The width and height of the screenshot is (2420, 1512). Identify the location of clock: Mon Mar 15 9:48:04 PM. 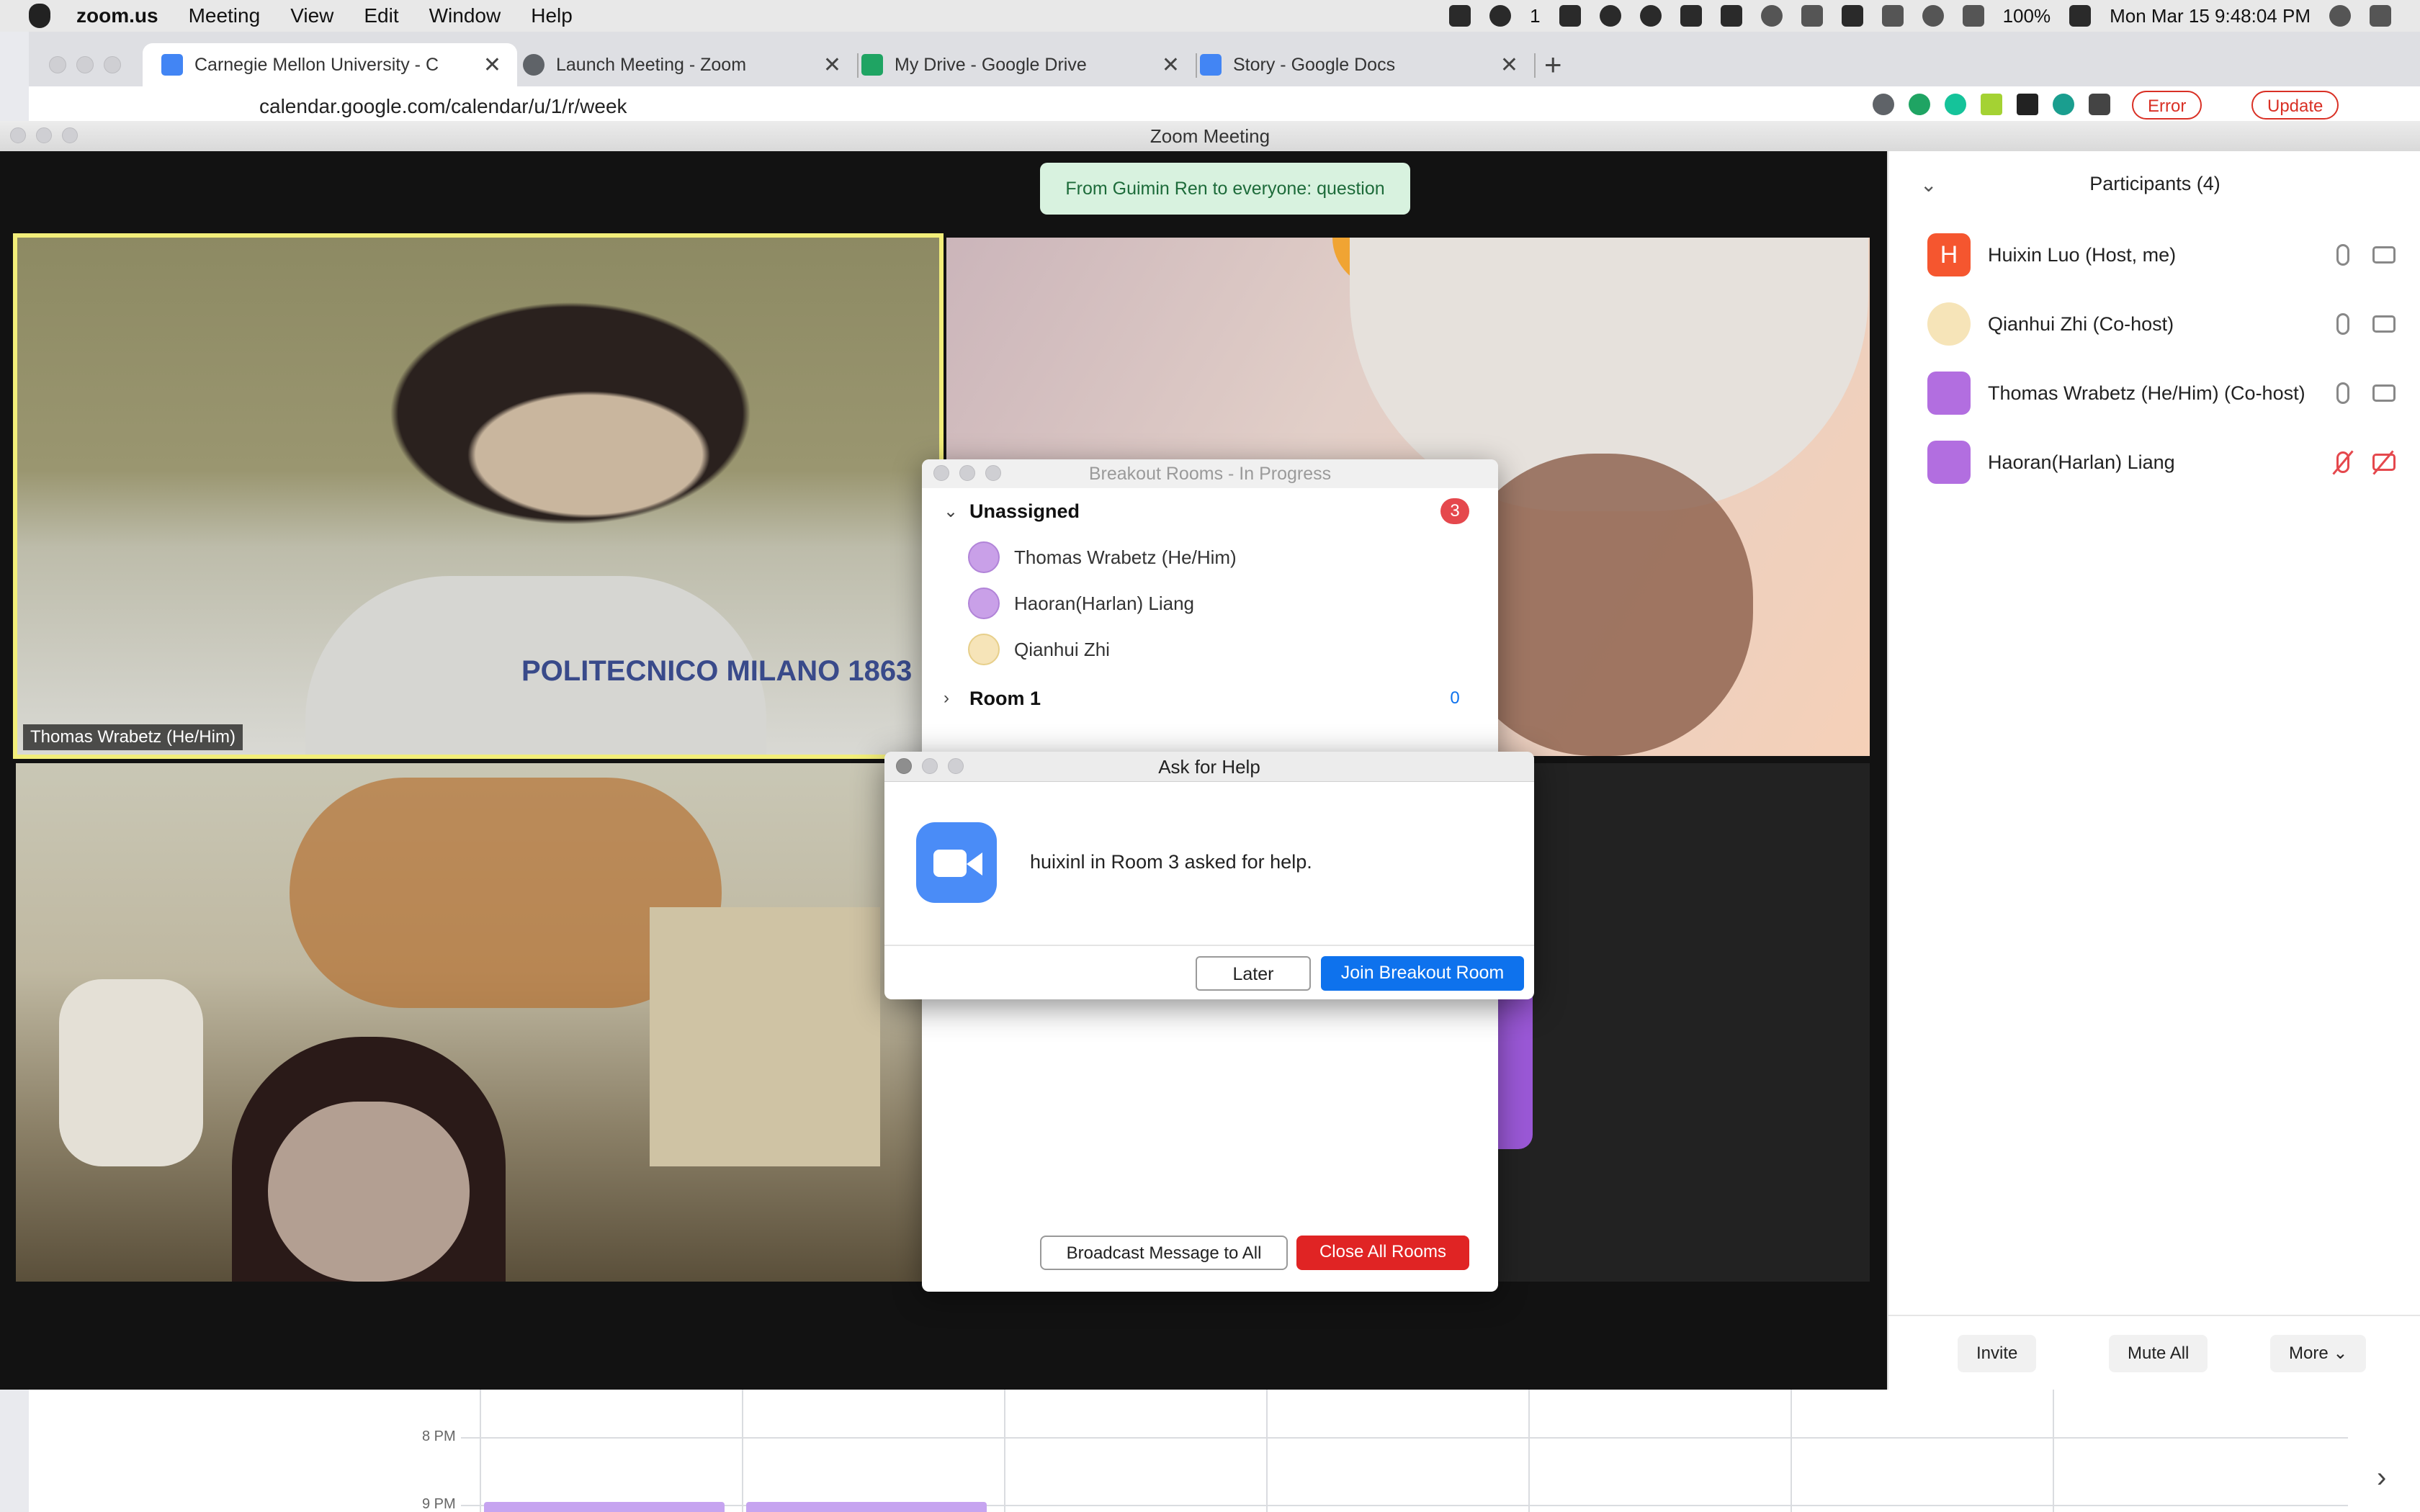
(2210, 16).